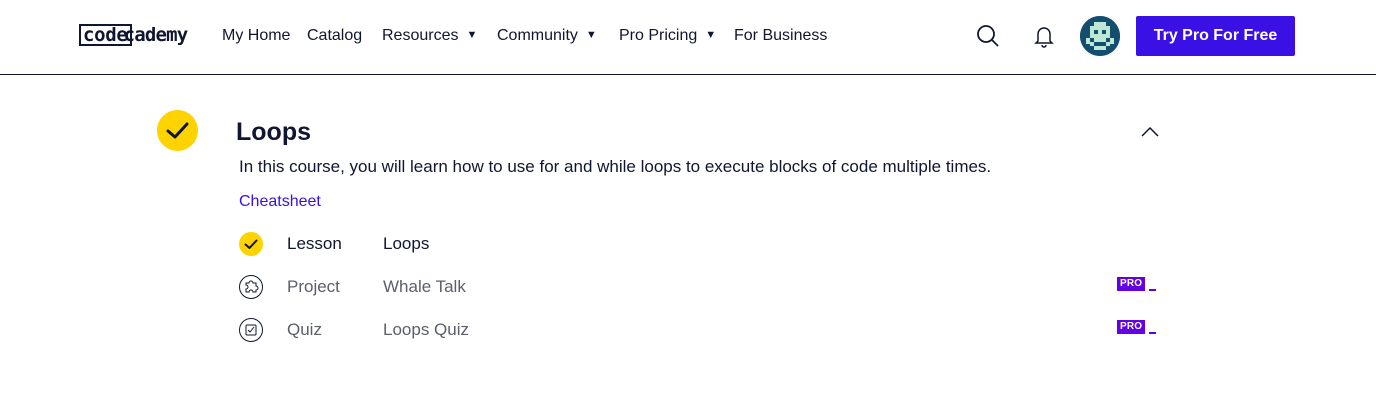 Image resolution: width=1376 pixels, height=417 pixels. Describe the element at coordinates (156, 35) in the screenshot. I see `logo-wordmark: cademy` at that location.